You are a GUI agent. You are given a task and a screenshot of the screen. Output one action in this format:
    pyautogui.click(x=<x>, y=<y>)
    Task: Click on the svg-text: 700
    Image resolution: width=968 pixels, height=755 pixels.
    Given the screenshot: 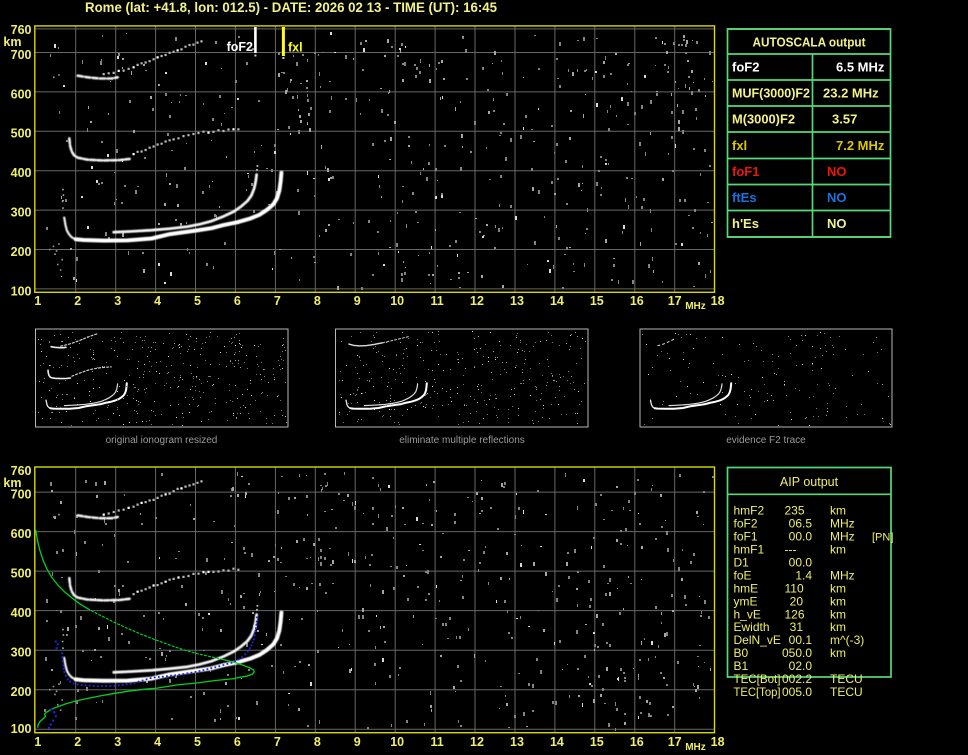 What is the action you would take?
    pyautogui.click(x=21, y=495)
    